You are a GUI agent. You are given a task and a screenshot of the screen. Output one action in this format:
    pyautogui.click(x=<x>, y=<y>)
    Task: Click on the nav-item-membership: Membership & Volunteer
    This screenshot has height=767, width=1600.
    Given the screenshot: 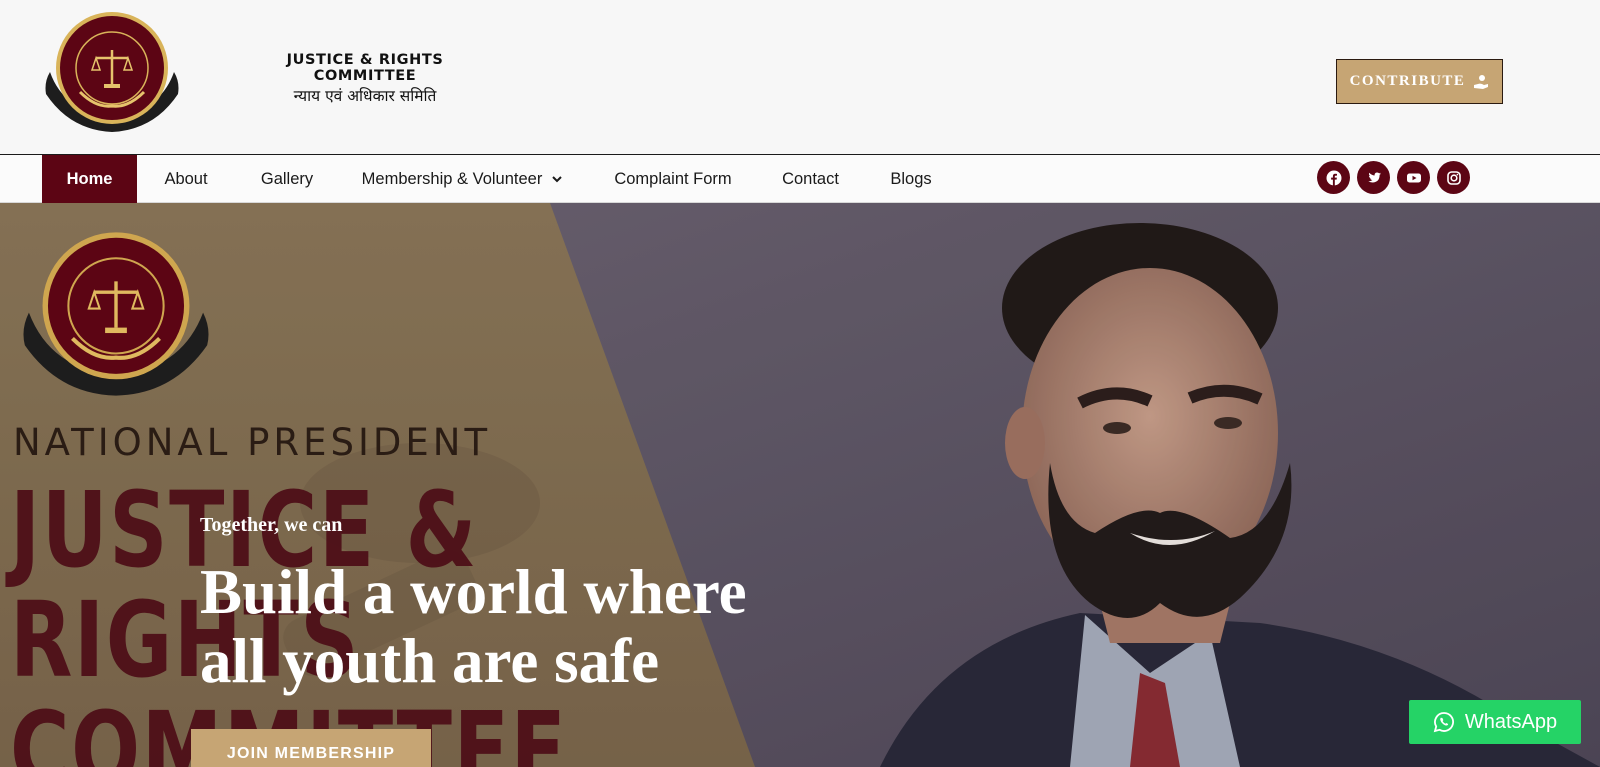 What is the action you would take?
    pyautogui.click(x=462, y=179)
    